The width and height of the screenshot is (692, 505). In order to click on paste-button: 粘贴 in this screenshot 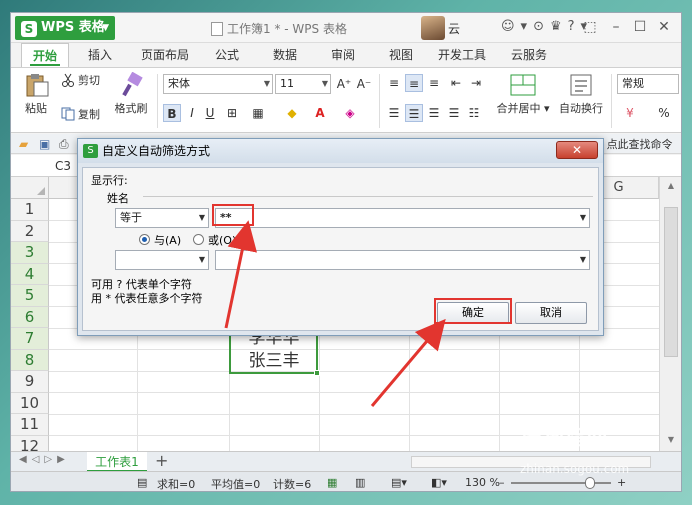, I will do `click(36, 94)`.